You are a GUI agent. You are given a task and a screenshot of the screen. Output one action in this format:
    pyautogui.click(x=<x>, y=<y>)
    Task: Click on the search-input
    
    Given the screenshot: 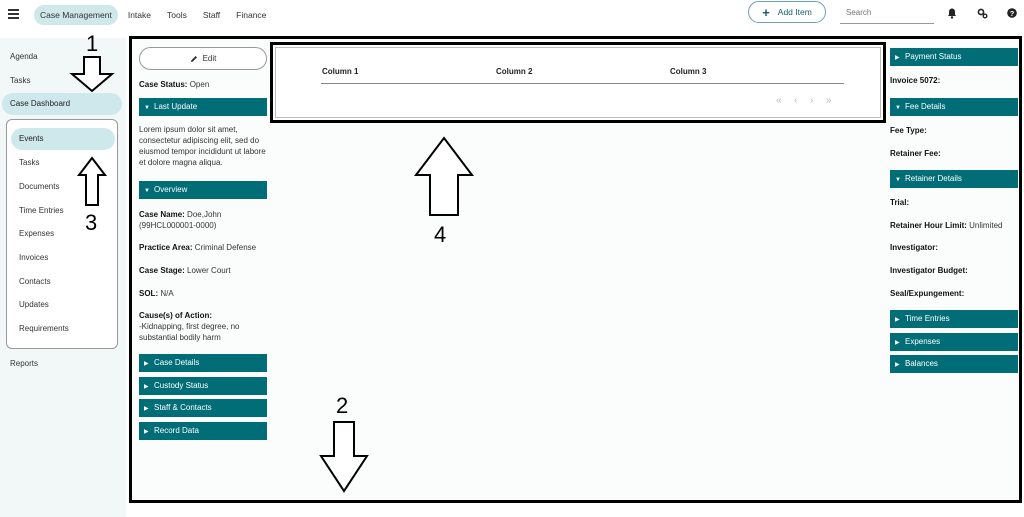 What is the action you would take?
    pyautogui.click(x=887, y=13)
    